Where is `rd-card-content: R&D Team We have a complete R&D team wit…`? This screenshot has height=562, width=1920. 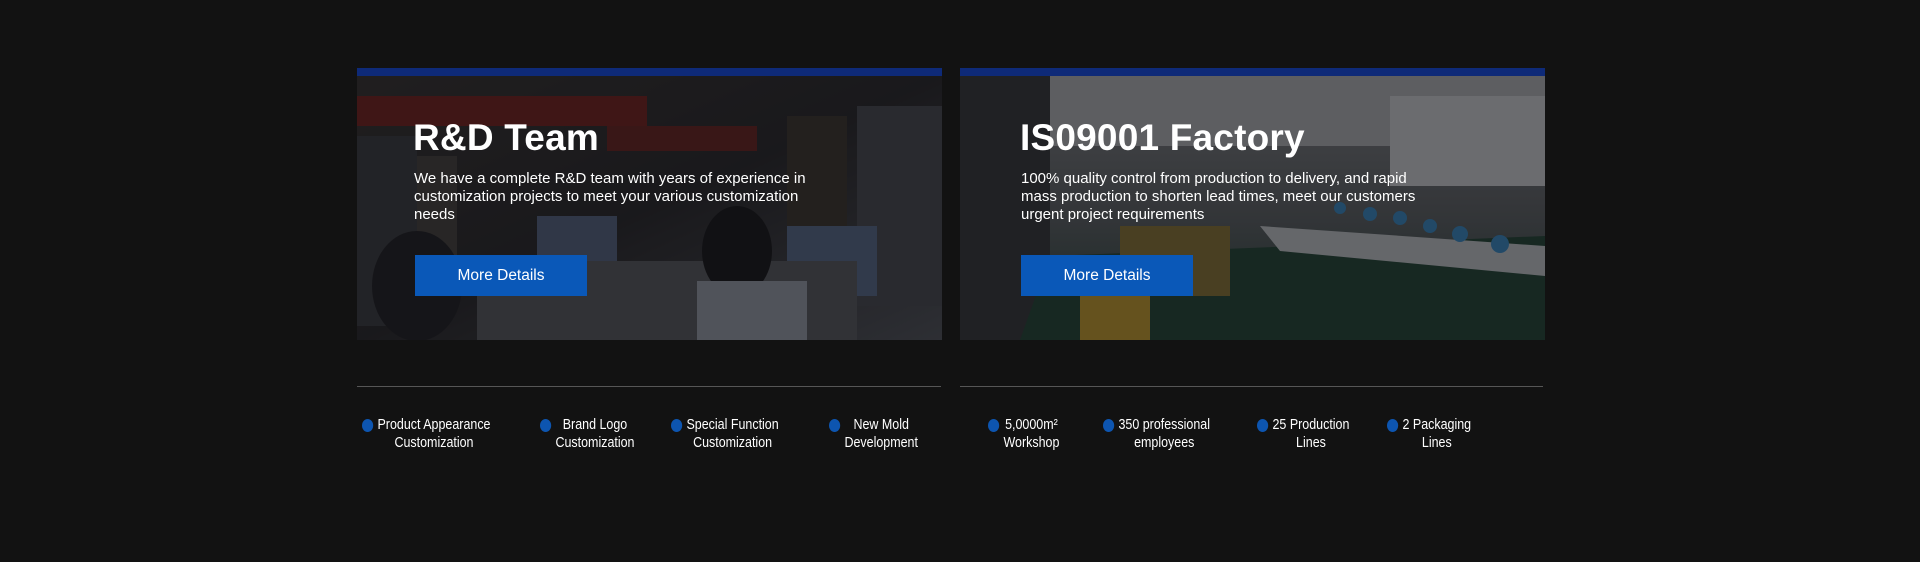 rd-card-content: R&D Team We have a complete R&D team wit… is located at coordinates (623, 171).